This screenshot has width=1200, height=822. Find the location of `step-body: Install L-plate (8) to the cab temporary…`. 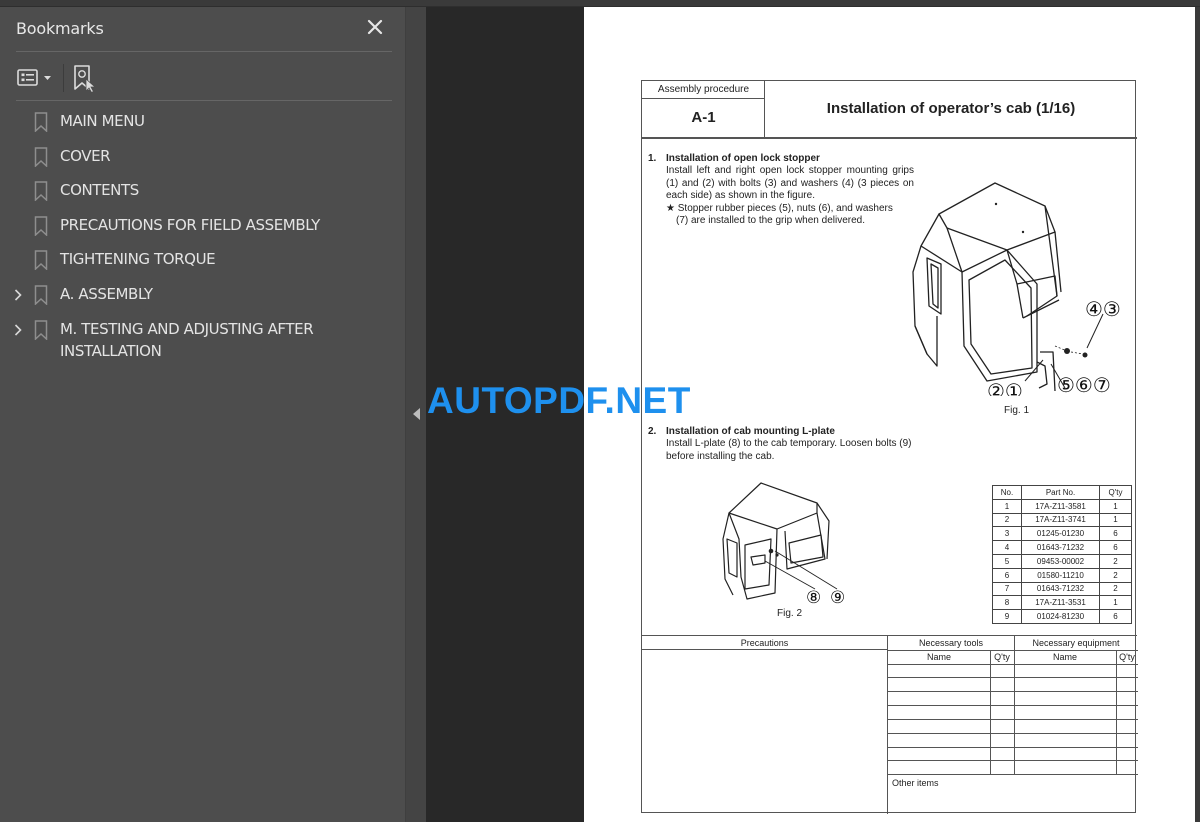

step-body: Install L-plate (8) to the cab temporary… is located at coordinates (789, 450).